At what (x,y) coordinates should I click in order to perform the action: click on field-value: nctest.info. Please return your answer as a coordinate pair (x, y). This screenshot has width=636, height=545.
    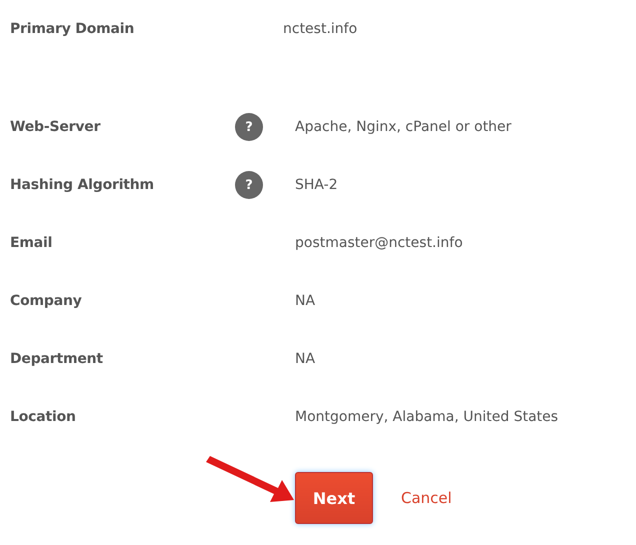
    Looking at the image, I should click on (320, 29).